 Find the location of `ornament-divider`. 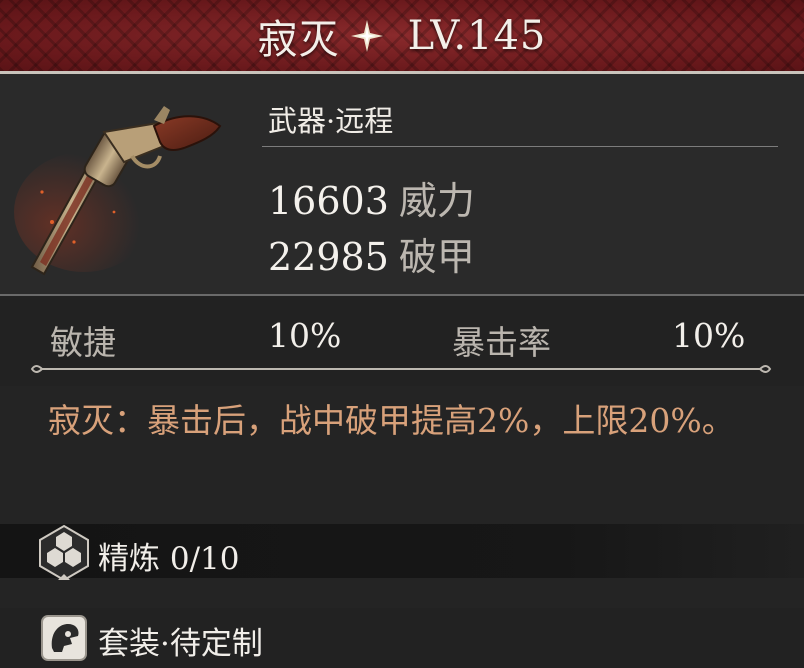

ornament-divider is located at coordinates (401, 369).